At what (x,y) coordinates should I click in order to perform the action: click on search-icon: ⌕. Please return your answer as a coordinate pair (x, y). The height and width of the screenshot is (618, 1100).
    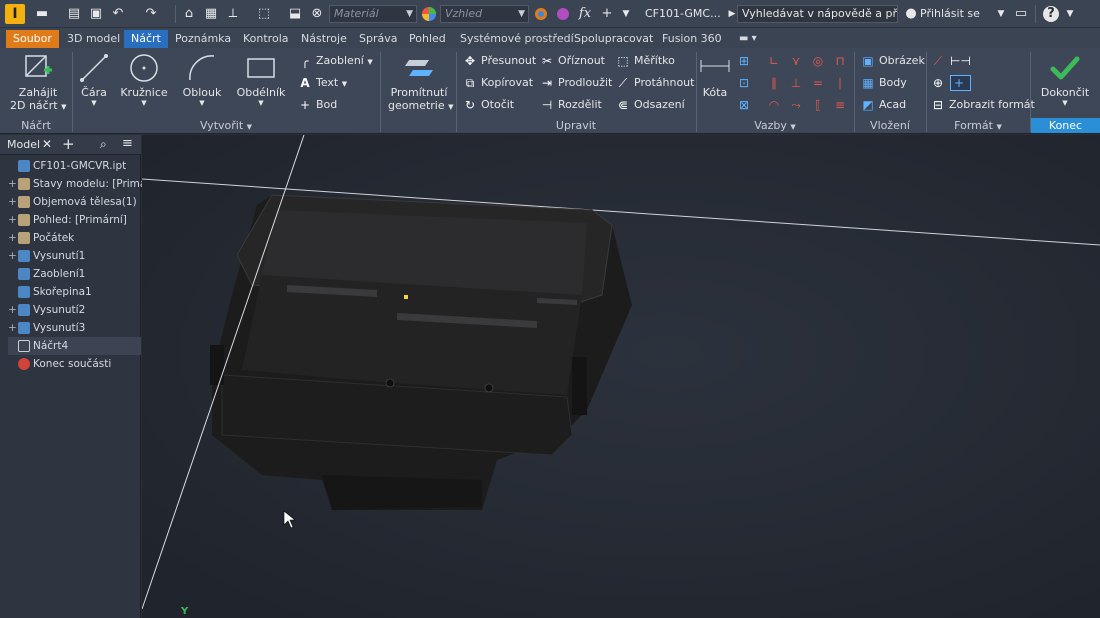
    Looking at the image, I should click on (103, 144).